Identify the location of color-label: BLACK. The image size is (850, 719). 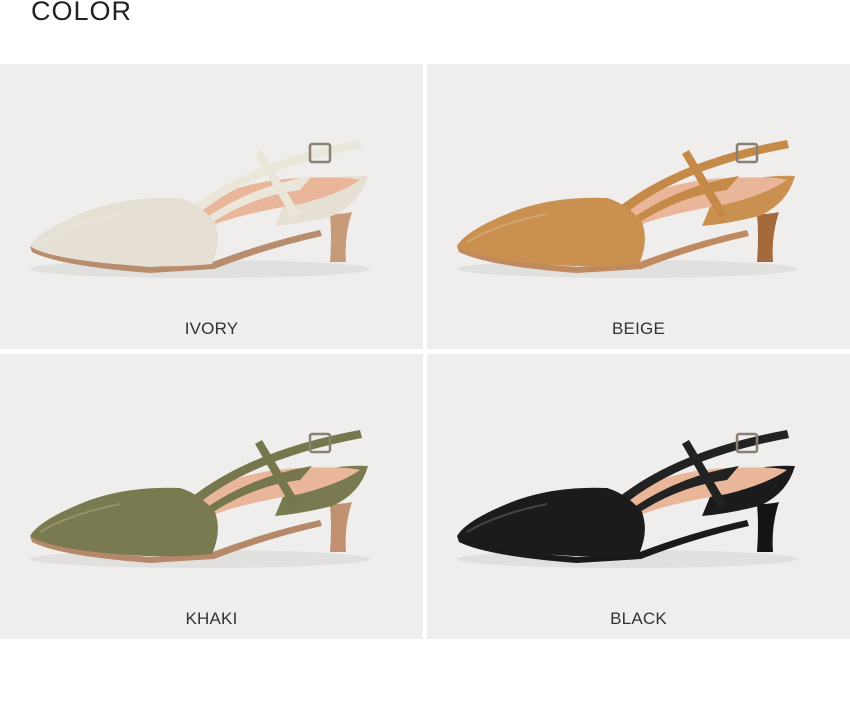
(638, 618).